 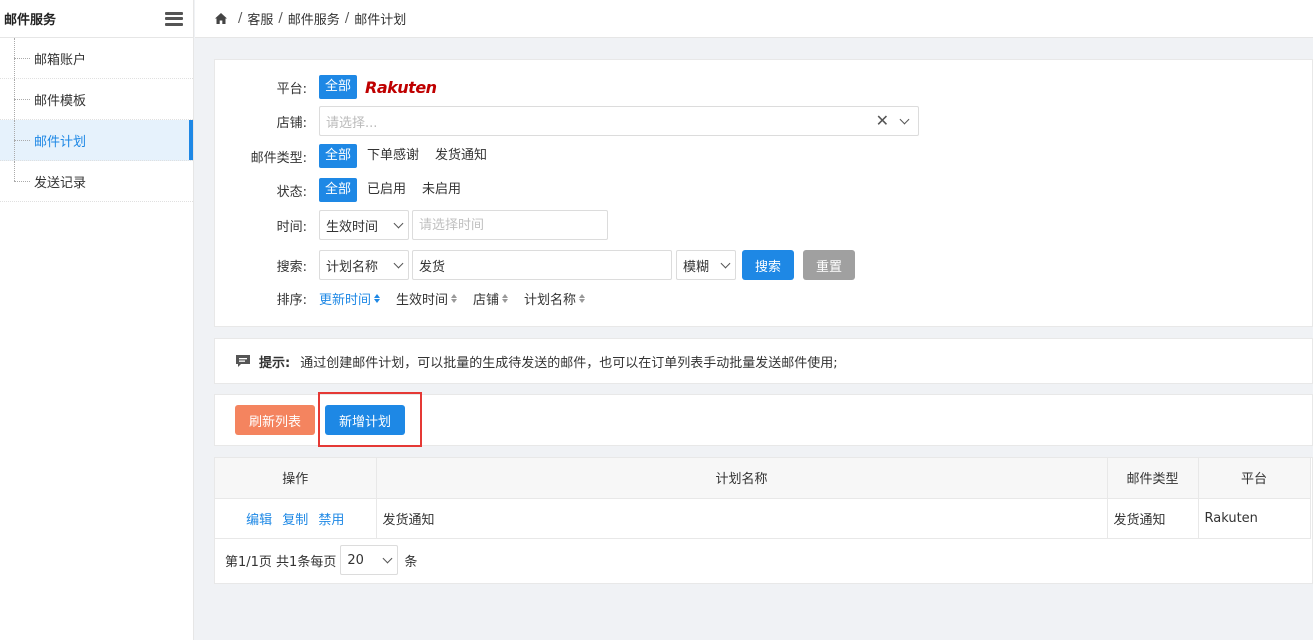 What do you see at coordinates (60, 60) in the screenshot?
I see `sidebar-item-label: 邮箱账户` at bounding box center [60, 60].